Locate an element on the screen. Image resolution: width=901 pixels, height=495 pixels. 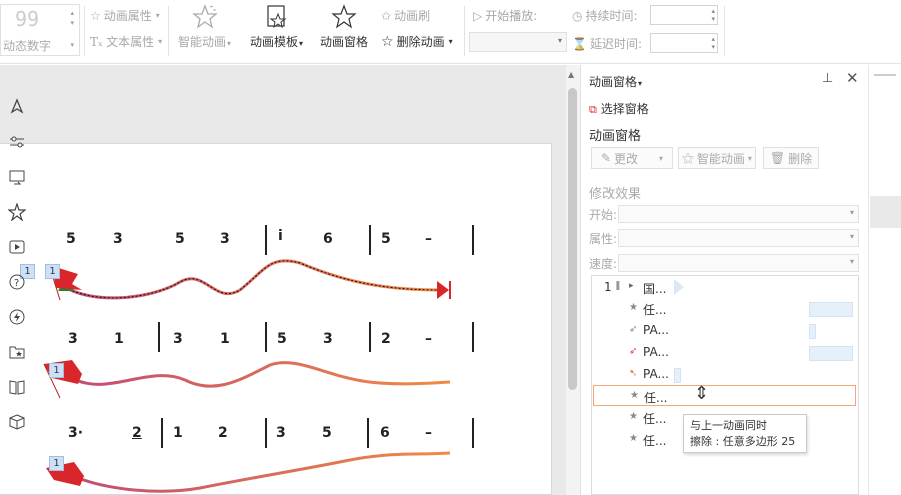
smart-anim-icon: ⚝ is located at coordinates (688, 157).